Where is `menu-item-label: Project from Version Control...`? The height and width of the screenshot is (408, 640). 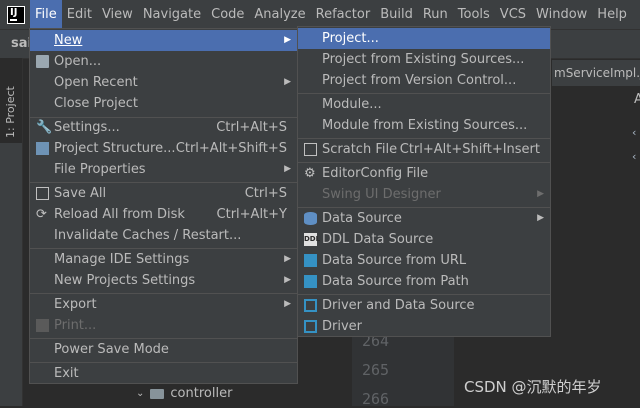 menu-item-label: Project from Version Control... is located at coordinates (419, 80).